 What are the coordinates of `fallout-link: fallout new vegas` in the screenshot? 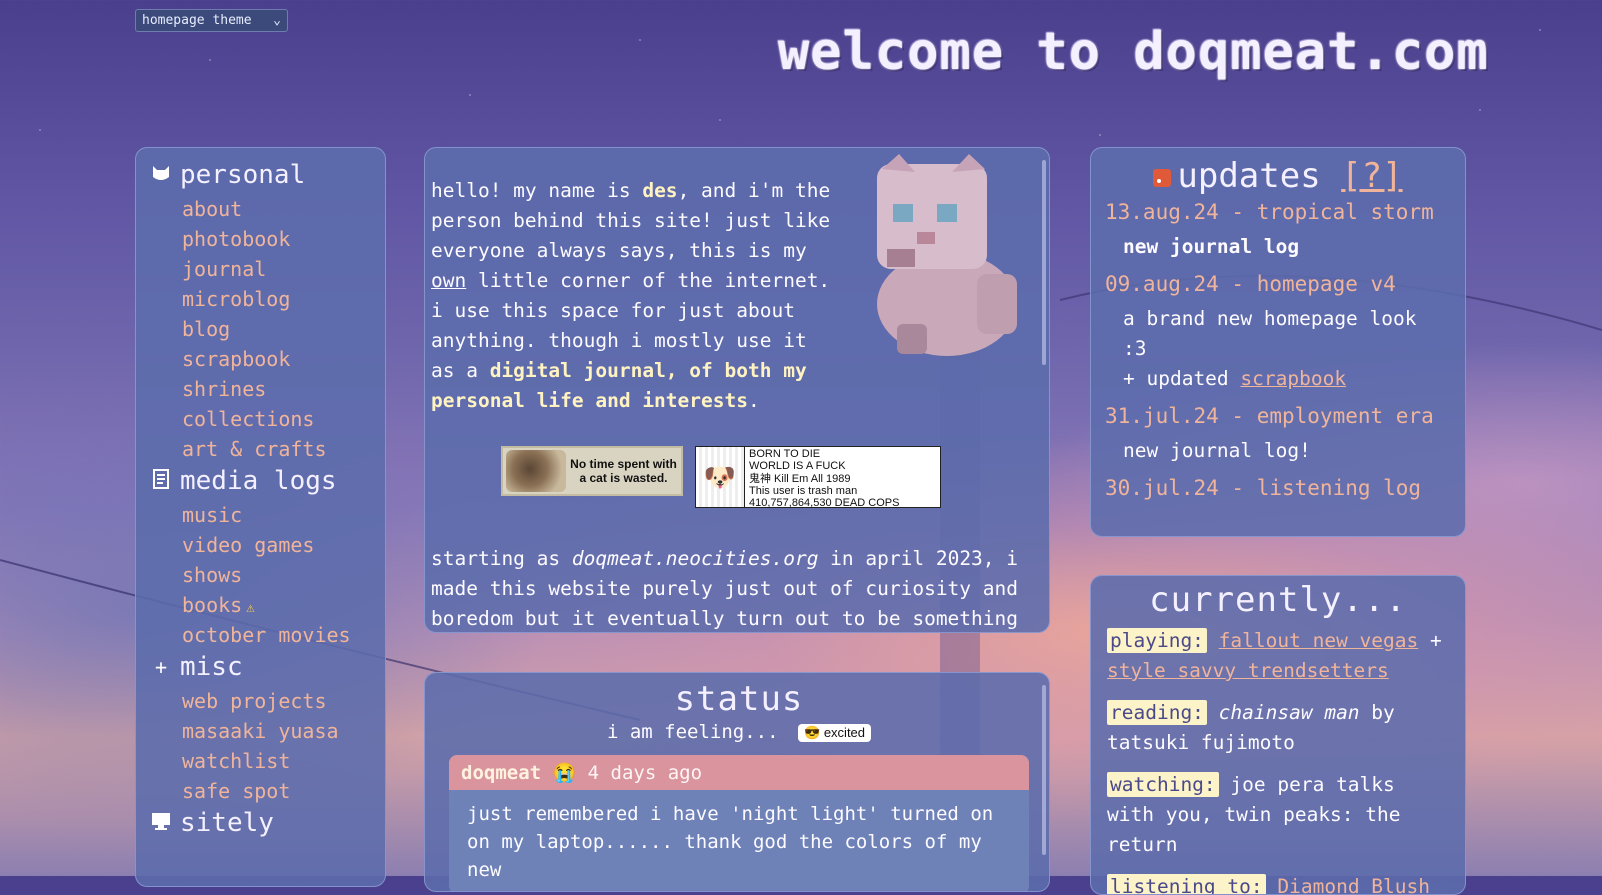 It's located at (1319, 640).